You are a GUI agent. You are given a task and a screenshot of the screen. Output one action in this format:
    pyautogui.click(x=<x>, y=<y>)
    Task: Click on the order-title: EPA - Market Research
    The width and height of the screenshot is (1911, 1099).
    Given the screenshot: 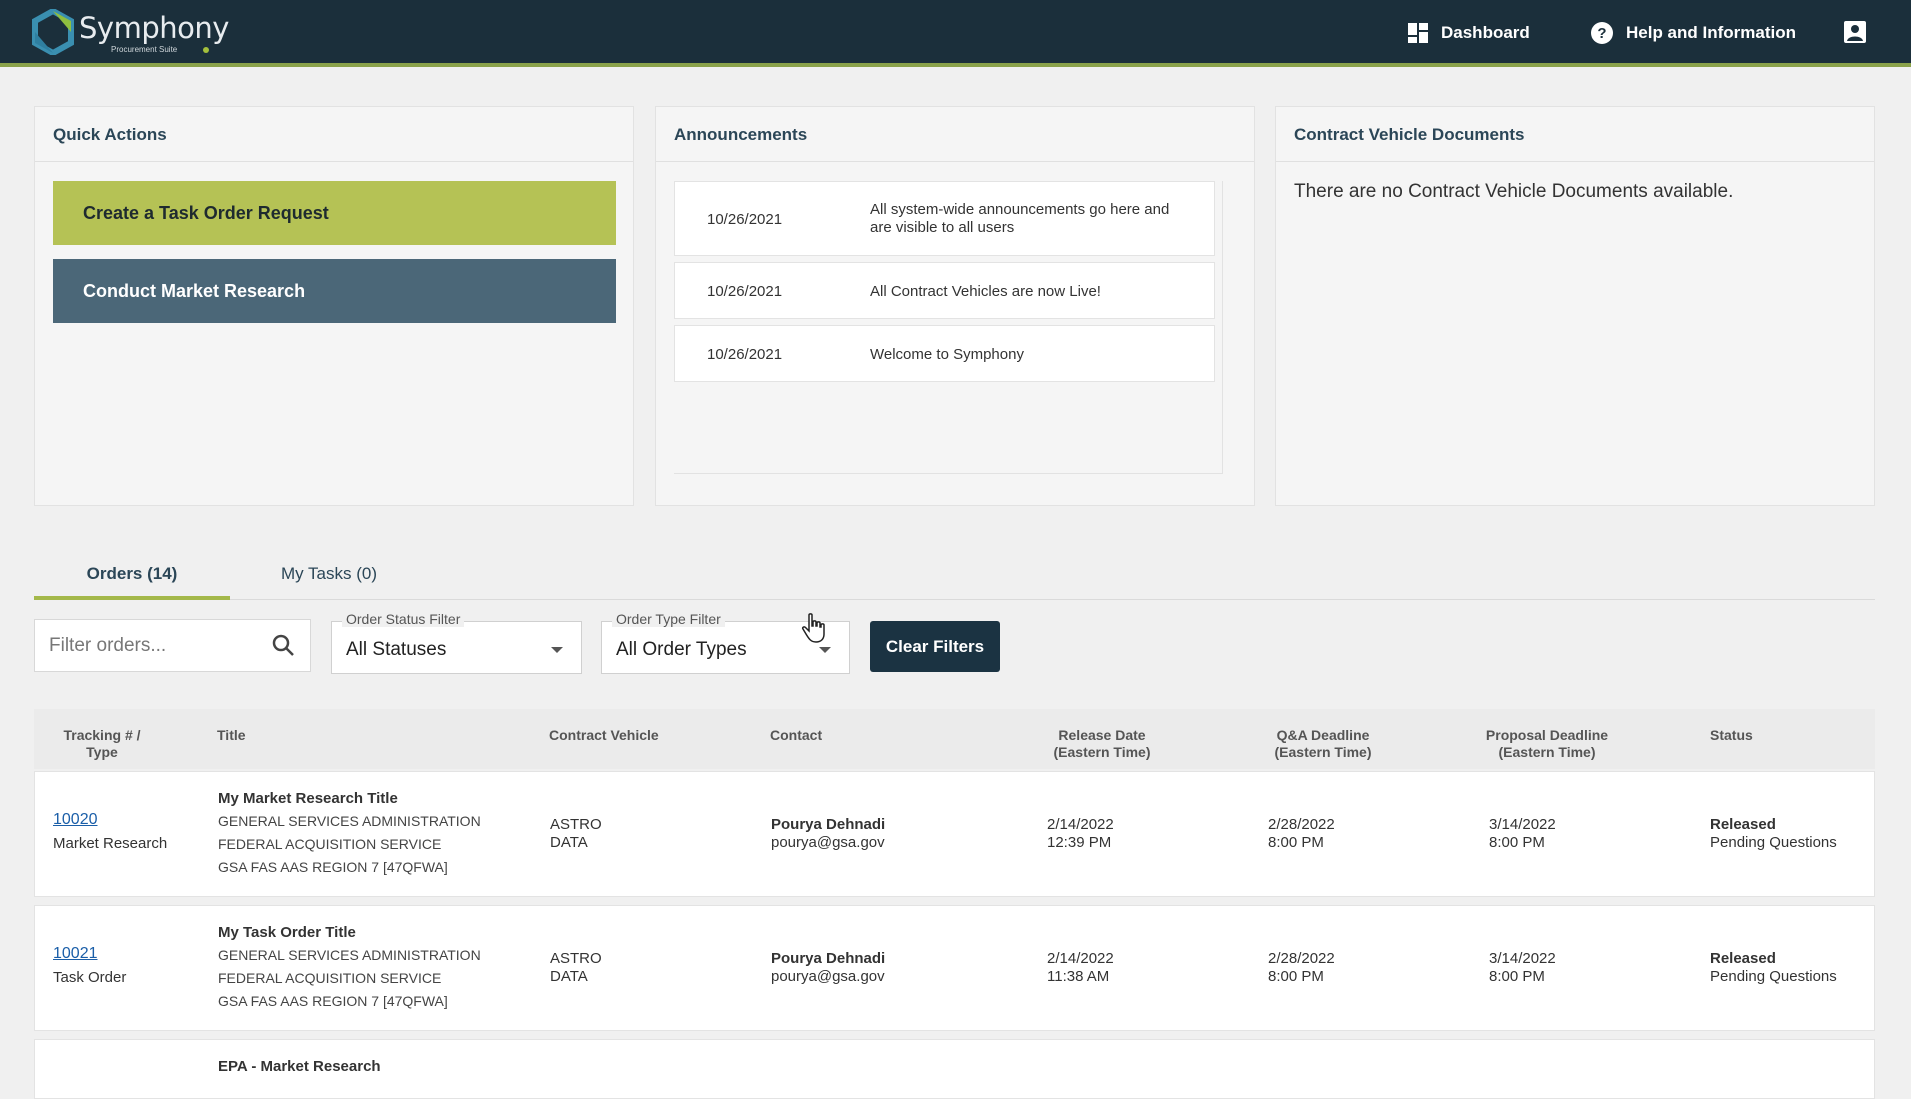 What is the action you would take?
    pyautogui.click(x=299, y=1066)
    